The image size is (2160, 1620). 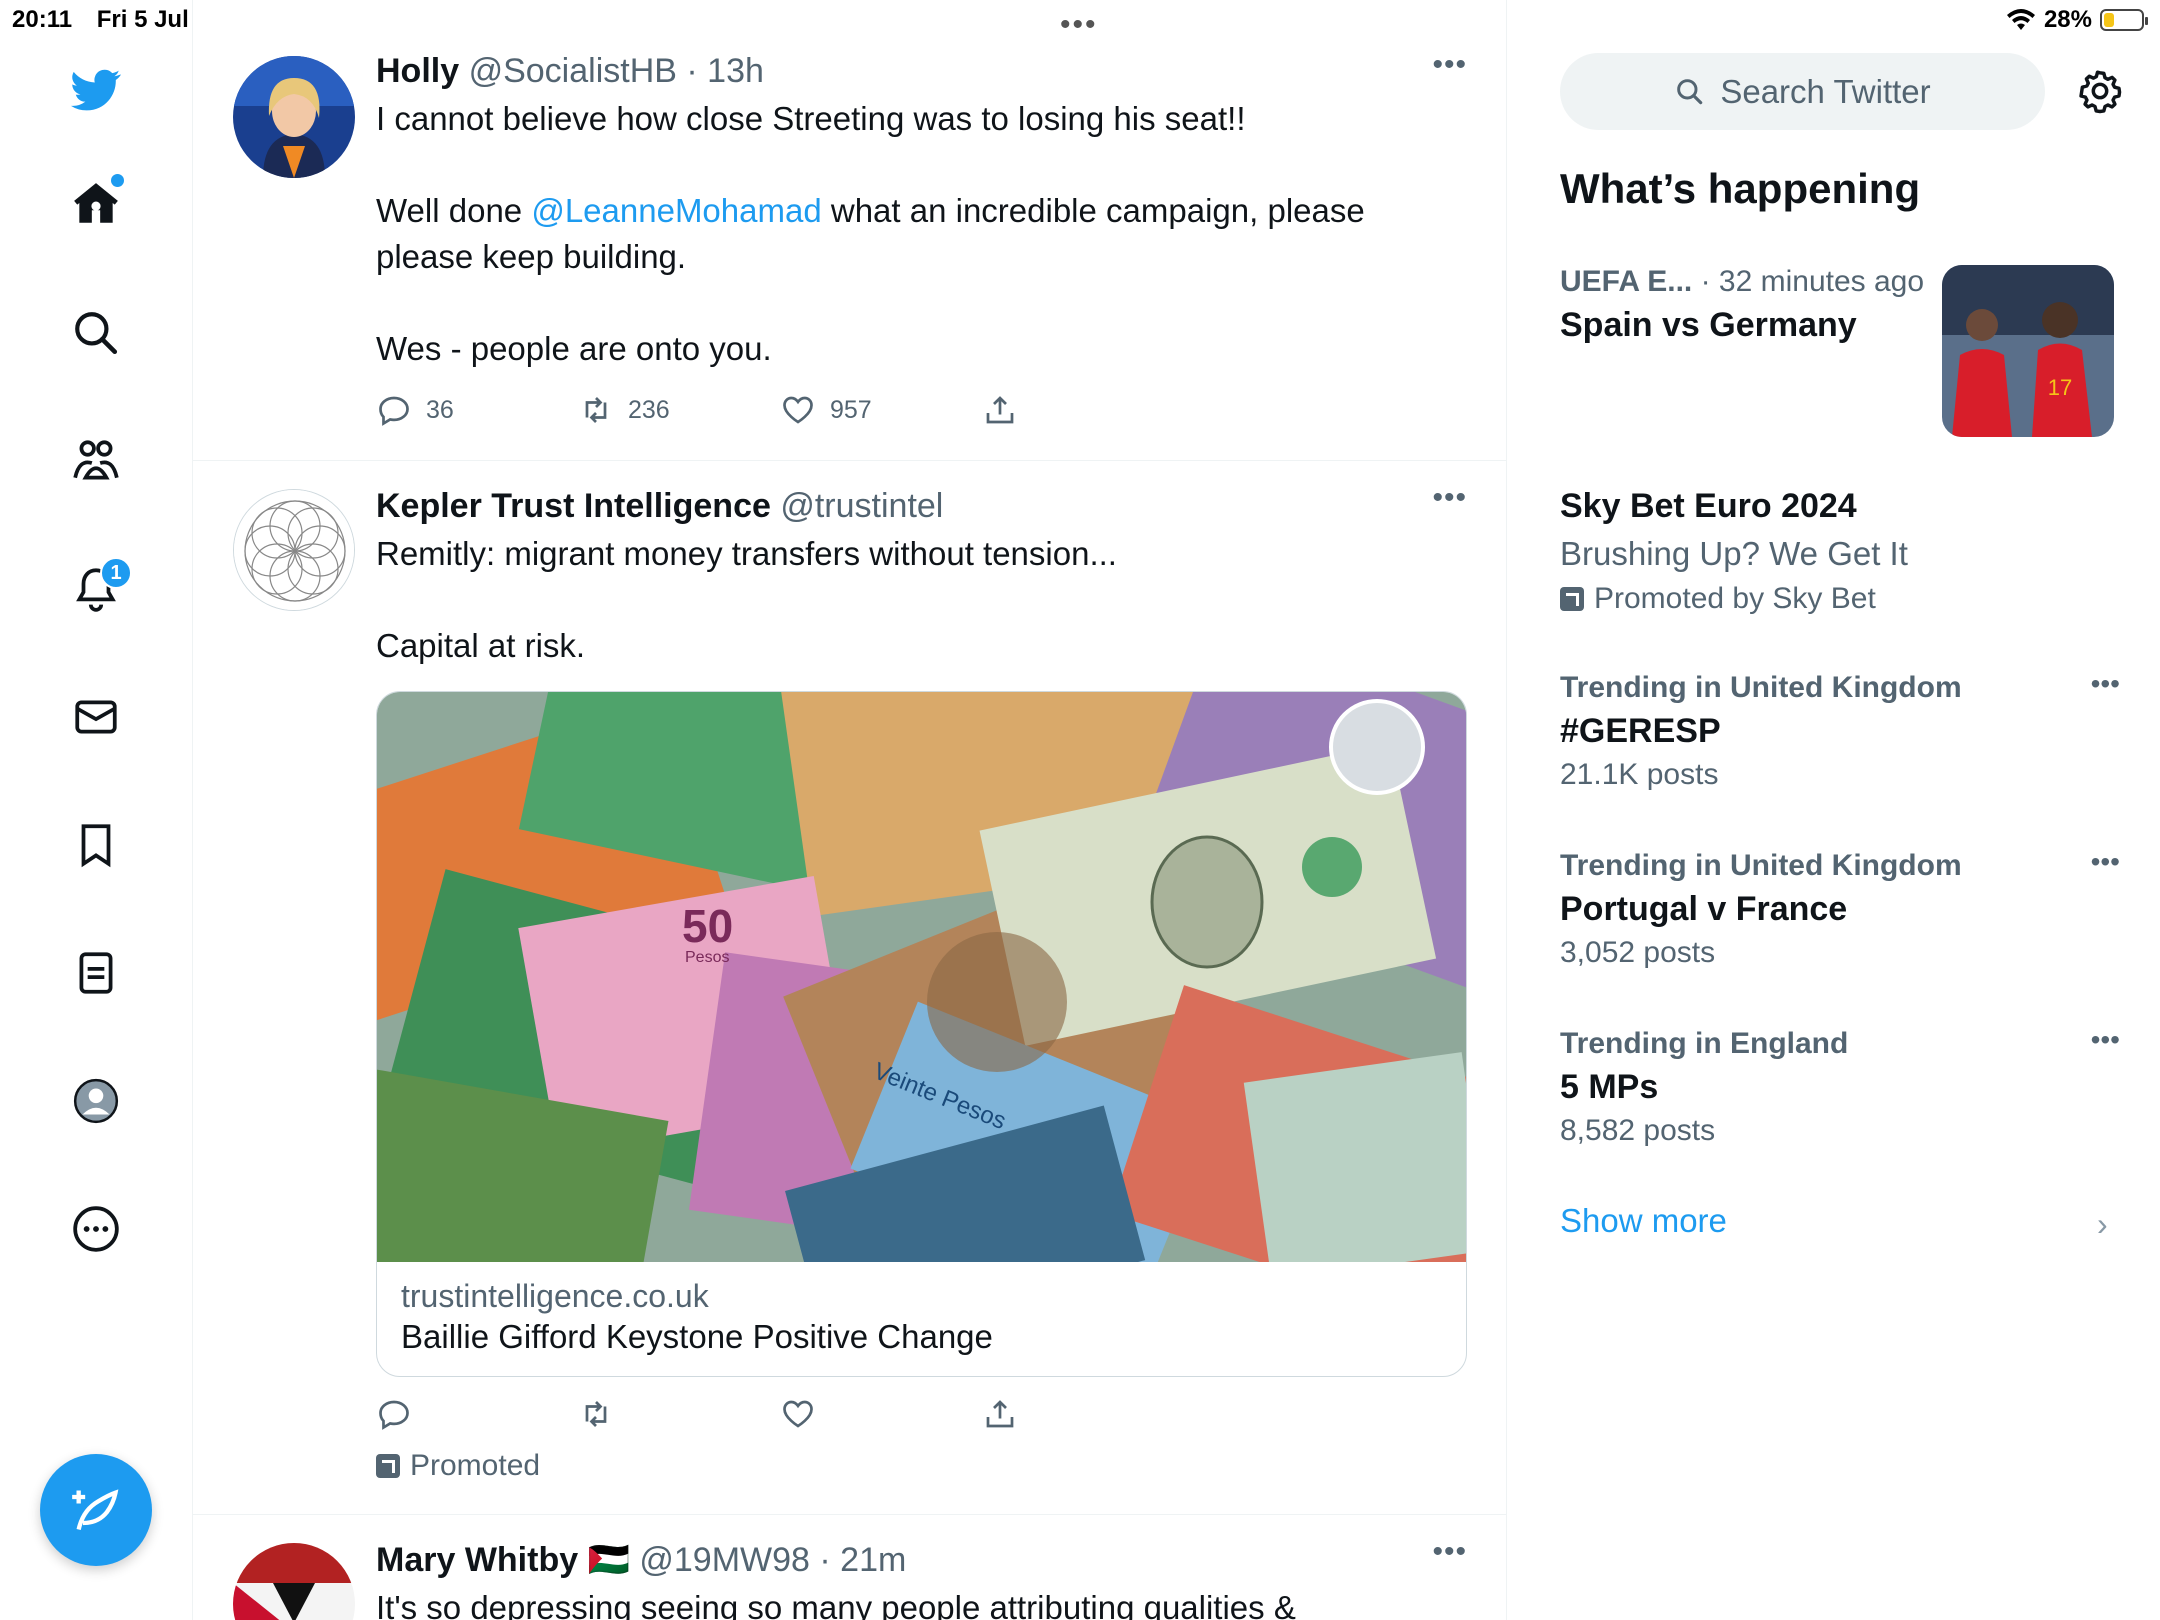 I want to click on author-name: Mary Whitby, so click(x=477, y=1560).